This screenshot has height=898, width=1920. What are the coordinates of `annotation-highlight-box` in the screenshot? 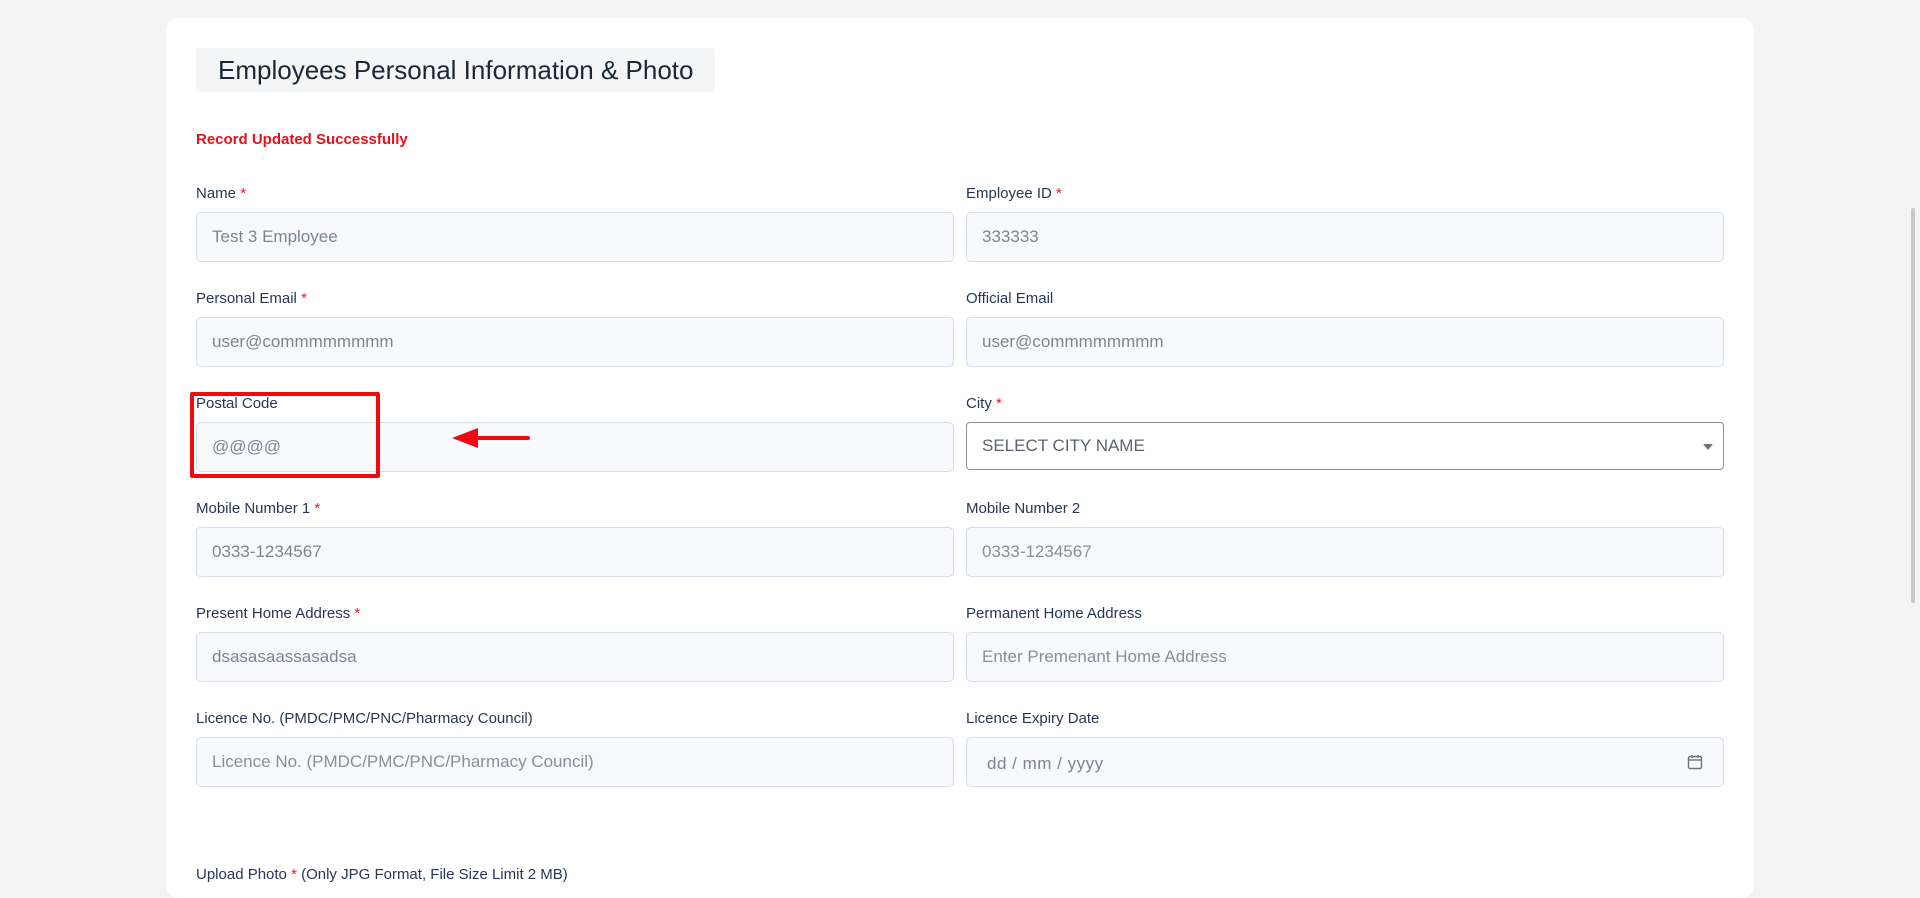 It's located at (285, 435).